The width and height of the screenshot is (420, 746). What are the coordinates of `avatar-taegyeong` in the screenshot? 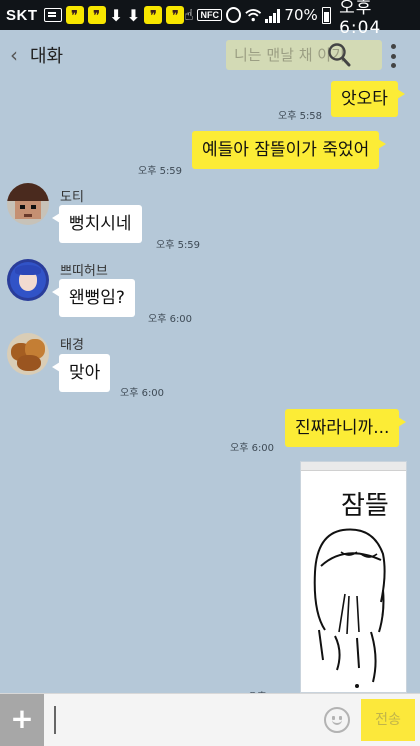 It's located at (28, 354).